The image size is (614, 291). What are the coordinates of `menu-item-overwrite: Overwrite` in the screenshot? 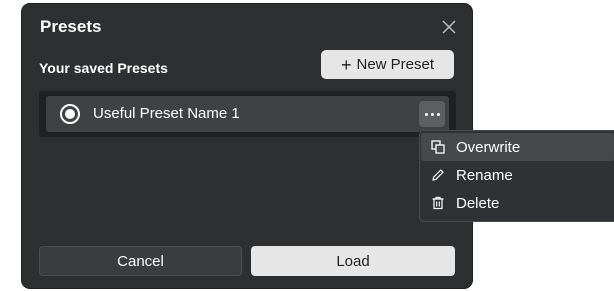 It's located at (517, 147).